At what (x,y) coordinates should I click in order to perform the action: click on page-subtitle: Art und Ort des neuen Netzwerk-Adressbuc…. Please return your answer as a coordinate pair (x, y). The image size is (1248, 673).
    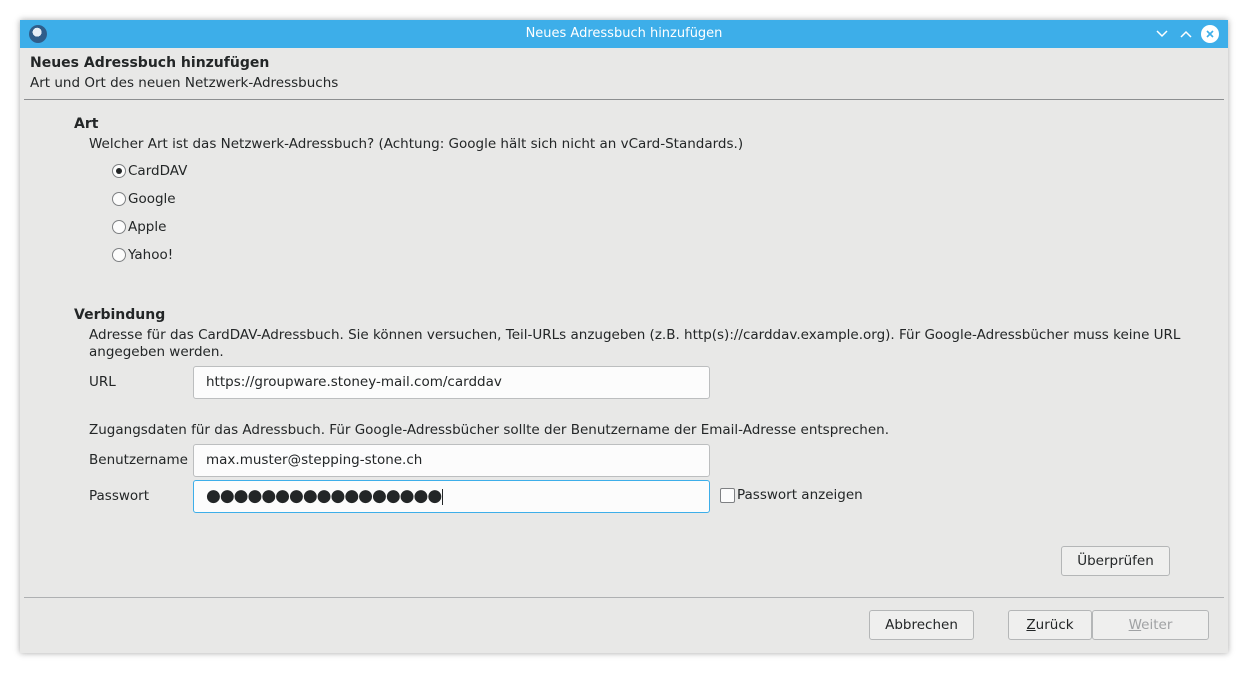
    Looking at the image, I should click on (184, 83).